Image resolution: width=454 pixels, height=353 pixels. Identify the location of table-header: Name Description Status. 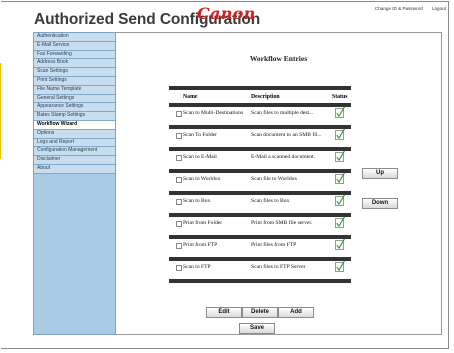
(260, 96).